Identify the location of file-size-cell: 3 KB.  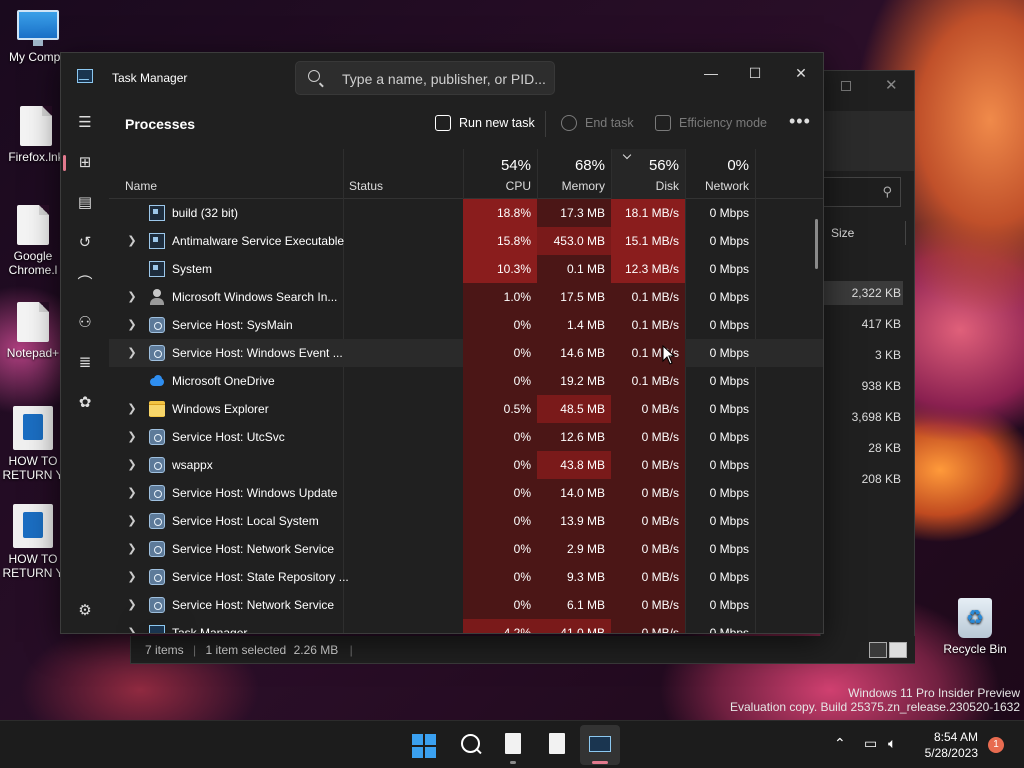
(862, 355).